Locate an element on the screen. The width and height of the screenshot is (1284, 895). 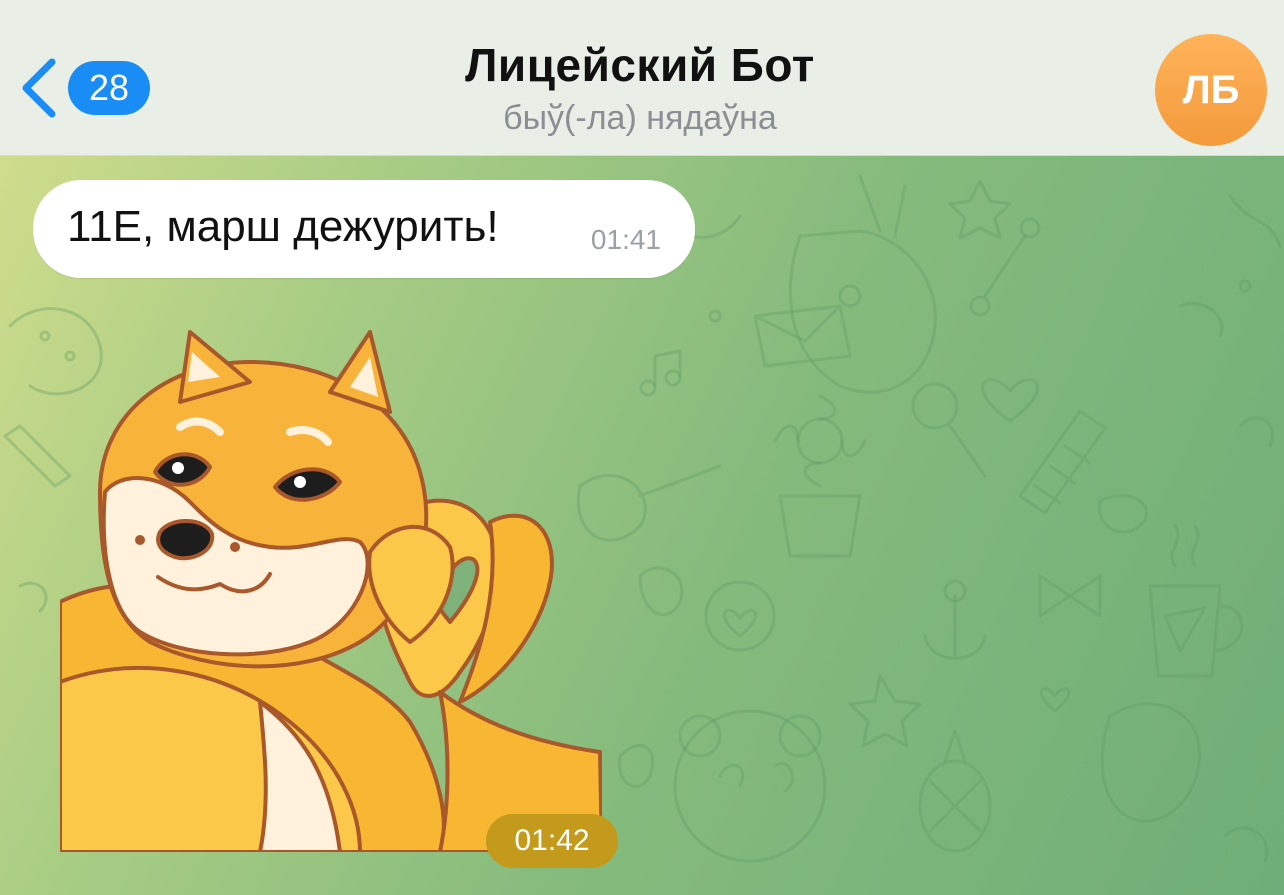
chevron-left-icon is located at coordinates (39, 88).